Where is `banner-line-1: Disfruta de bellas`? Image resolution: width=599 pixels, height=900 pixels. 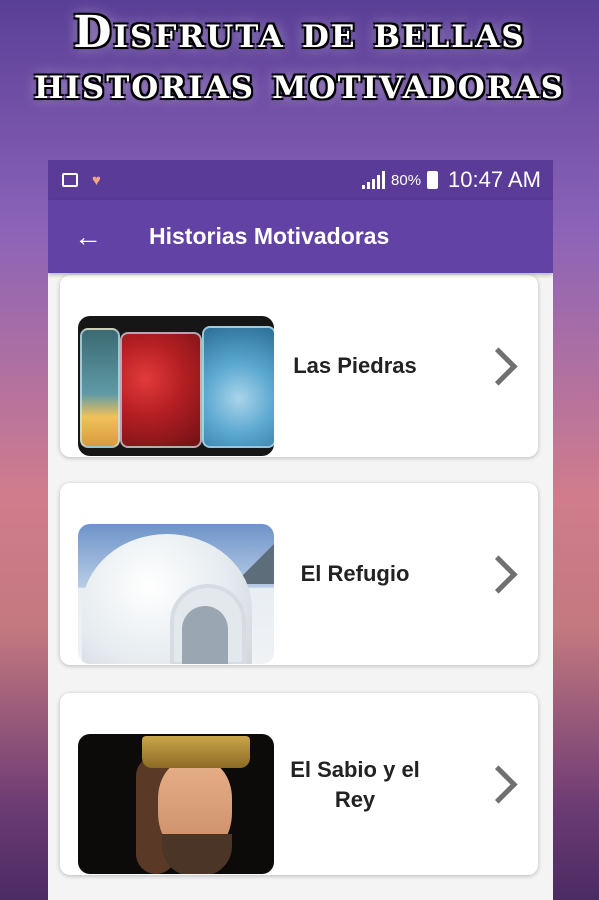 banner-line-1: Disfruta de bellas is located at coordinates (299, 32).